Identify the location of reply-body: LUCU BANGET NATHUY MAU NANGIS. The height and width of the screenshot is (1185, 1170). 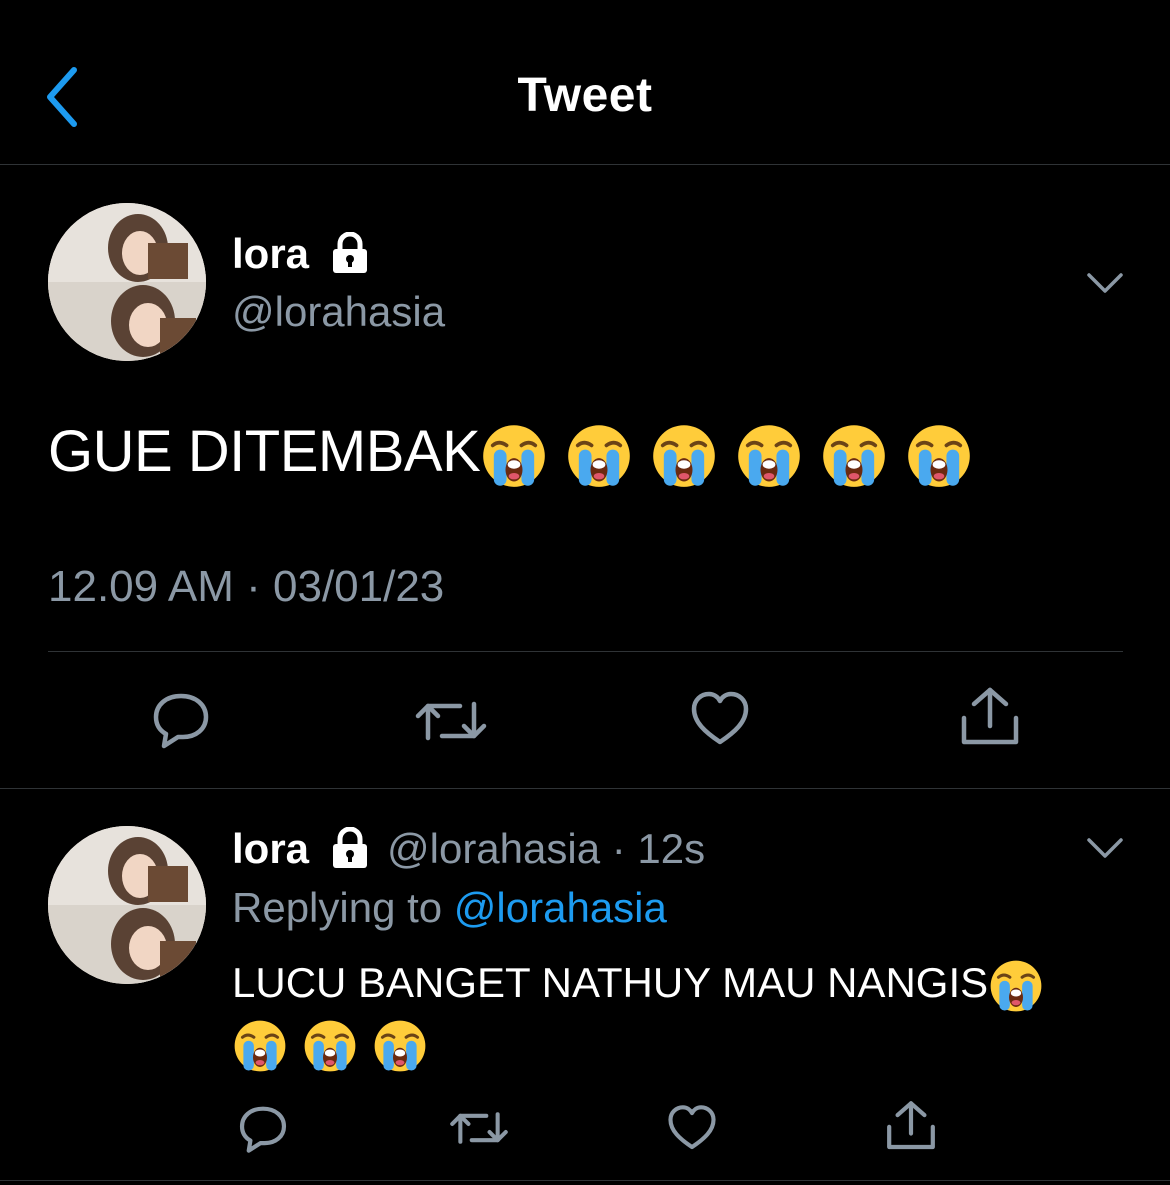
(610, 983).